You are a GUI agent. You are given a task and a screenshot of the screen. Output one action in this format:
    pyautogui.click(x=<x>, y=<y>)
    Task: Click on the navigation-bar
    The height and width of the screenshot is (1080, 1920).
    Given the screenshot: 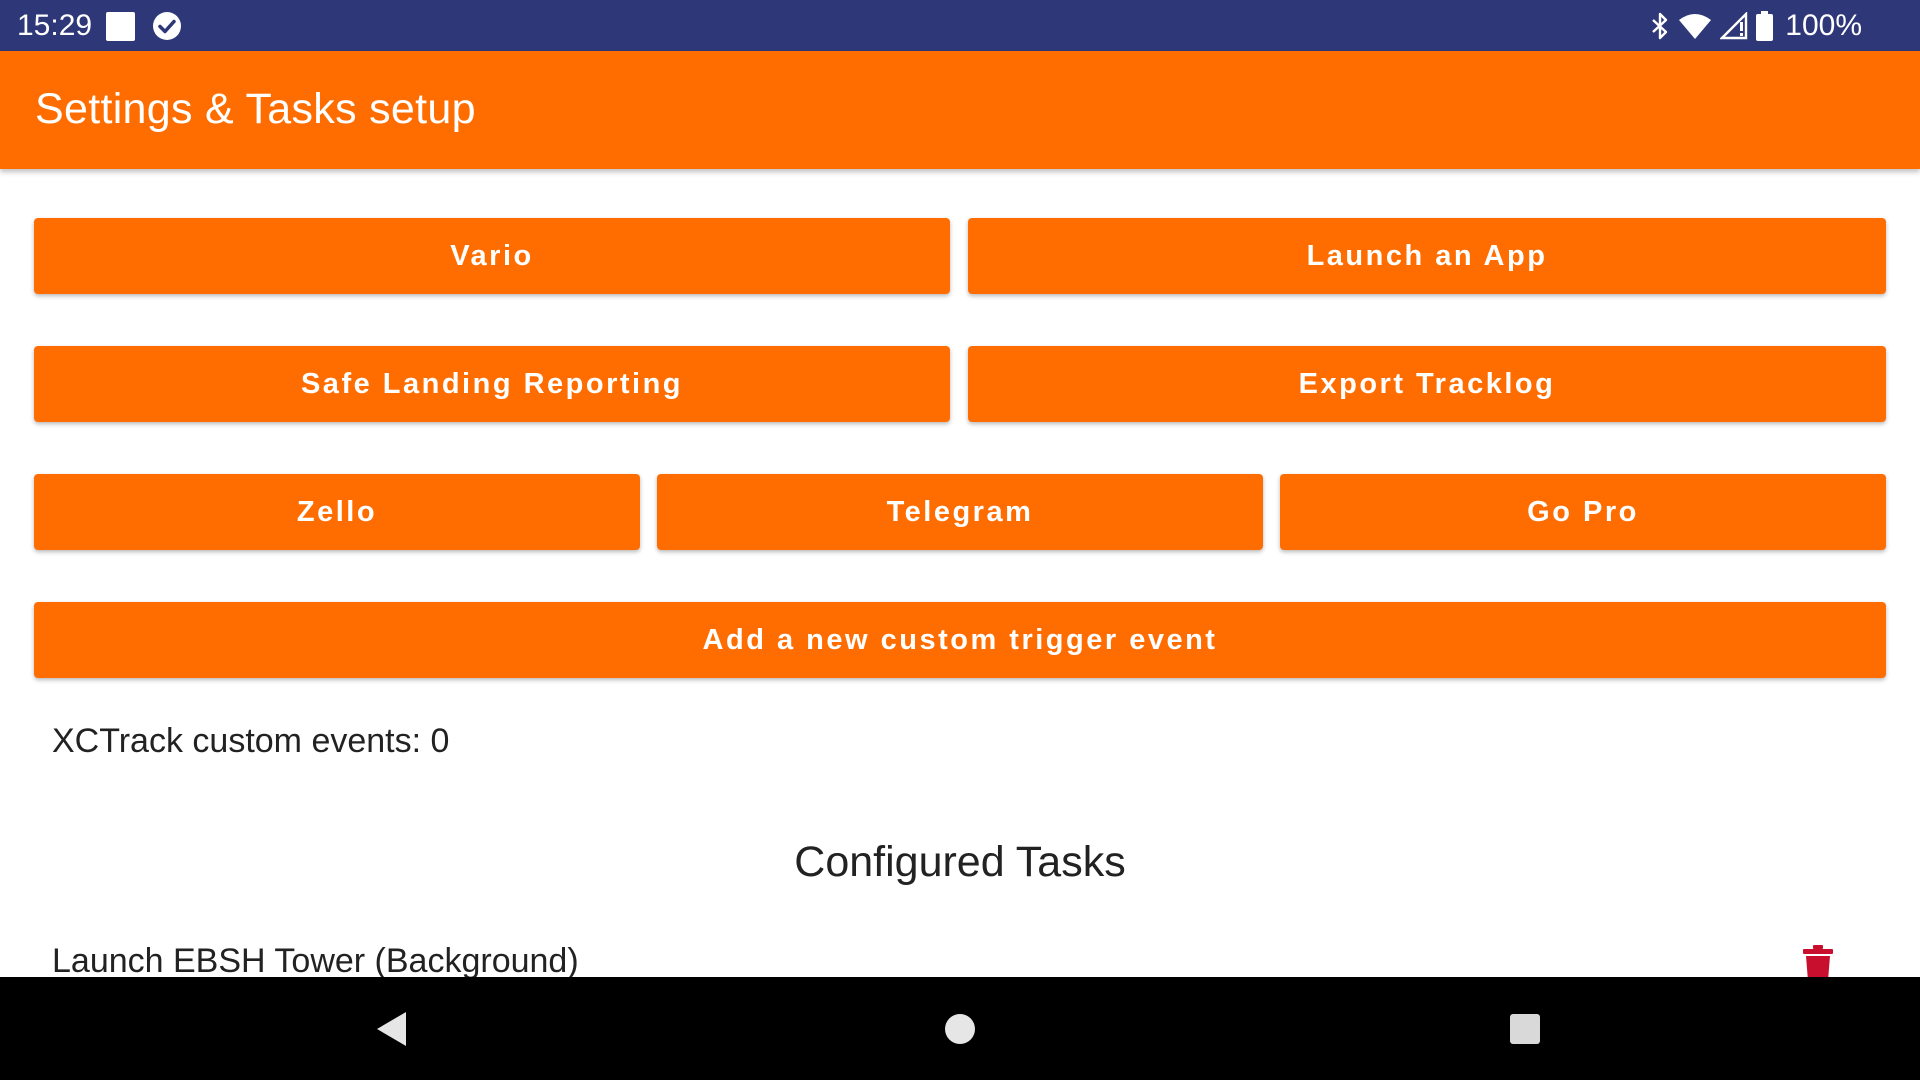 What is the action you would take?
    pyautogui.click(x=960, y=1028)
    